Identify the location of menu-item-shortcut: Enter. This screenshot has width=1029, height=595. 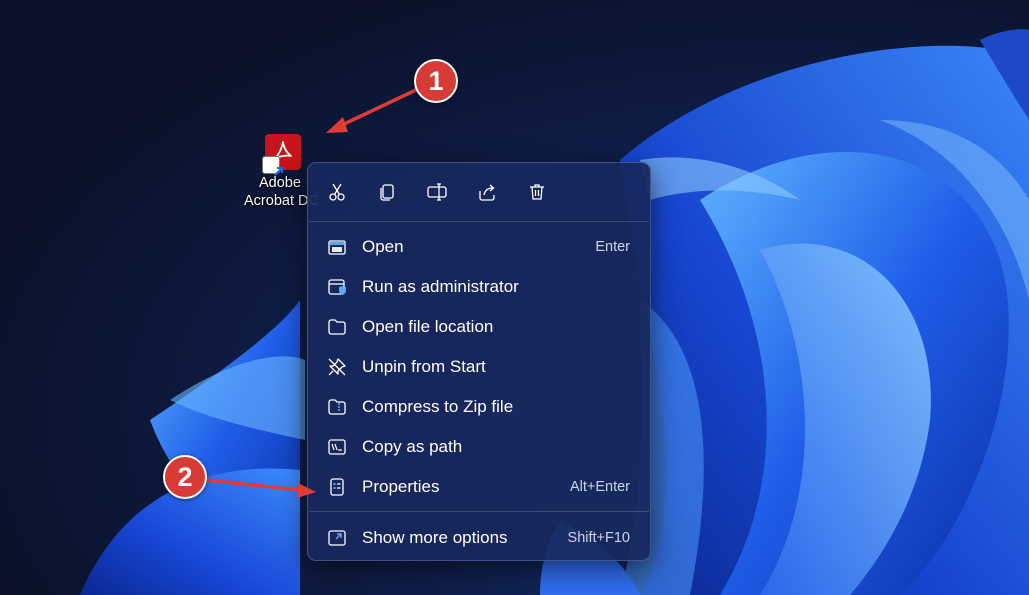
(612, 247).